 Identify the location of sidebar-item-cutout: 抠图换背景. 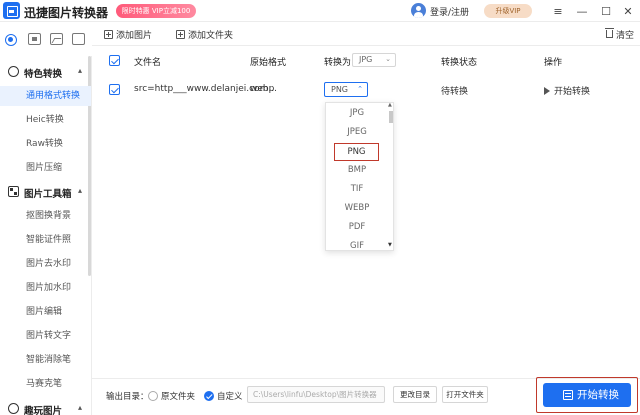
(45, 216).